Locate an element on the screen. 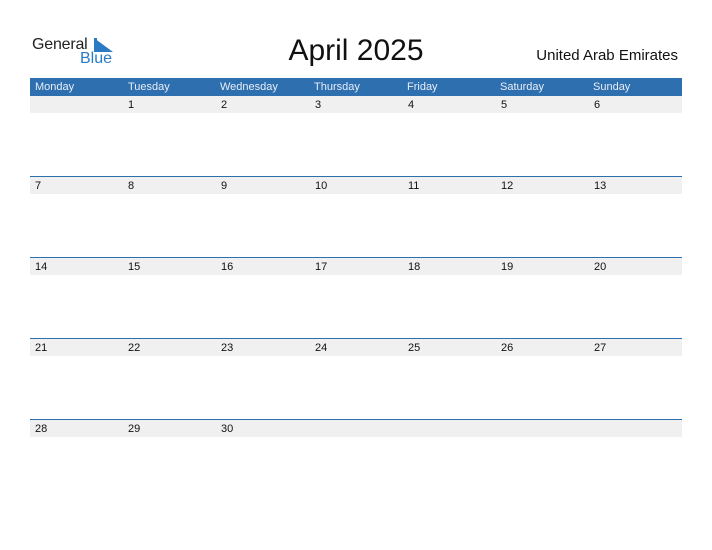 The image size is (712, 550). weekday-wednesday: Wednesday is located at coordinates (249, 87).